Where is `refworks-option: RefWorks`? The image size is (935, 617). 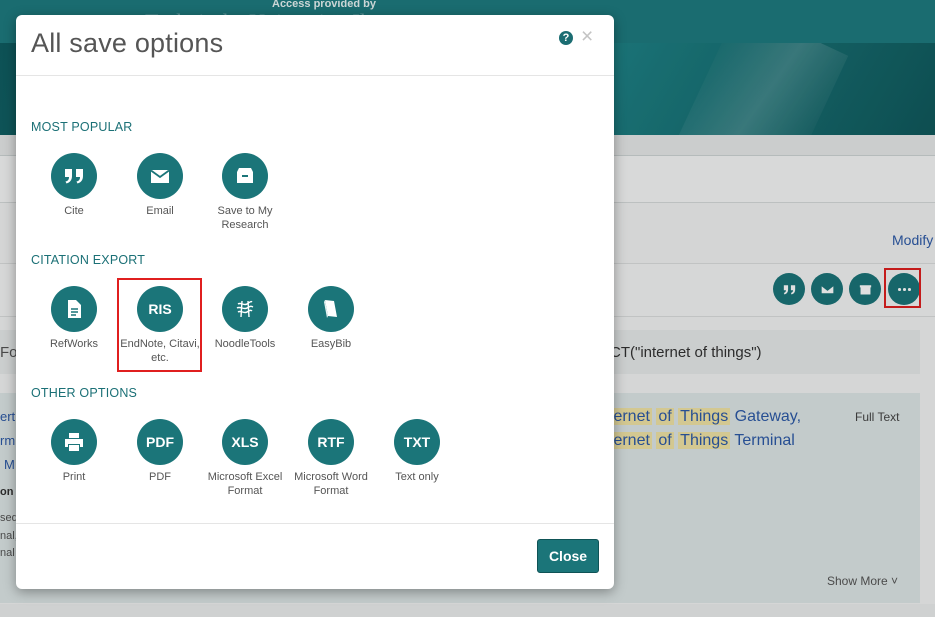 refworks-option: RefWorks is located at coordinates (74, 318).